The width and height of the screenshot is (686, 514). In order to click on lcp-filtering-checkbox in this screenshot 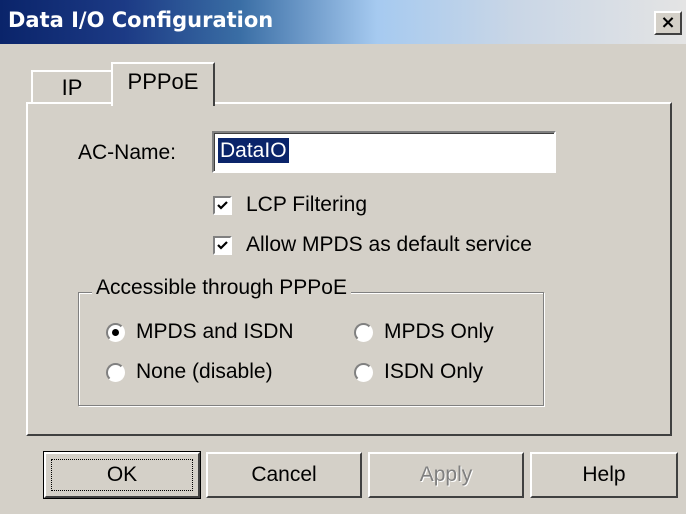, I will do `click(222, 205)`.